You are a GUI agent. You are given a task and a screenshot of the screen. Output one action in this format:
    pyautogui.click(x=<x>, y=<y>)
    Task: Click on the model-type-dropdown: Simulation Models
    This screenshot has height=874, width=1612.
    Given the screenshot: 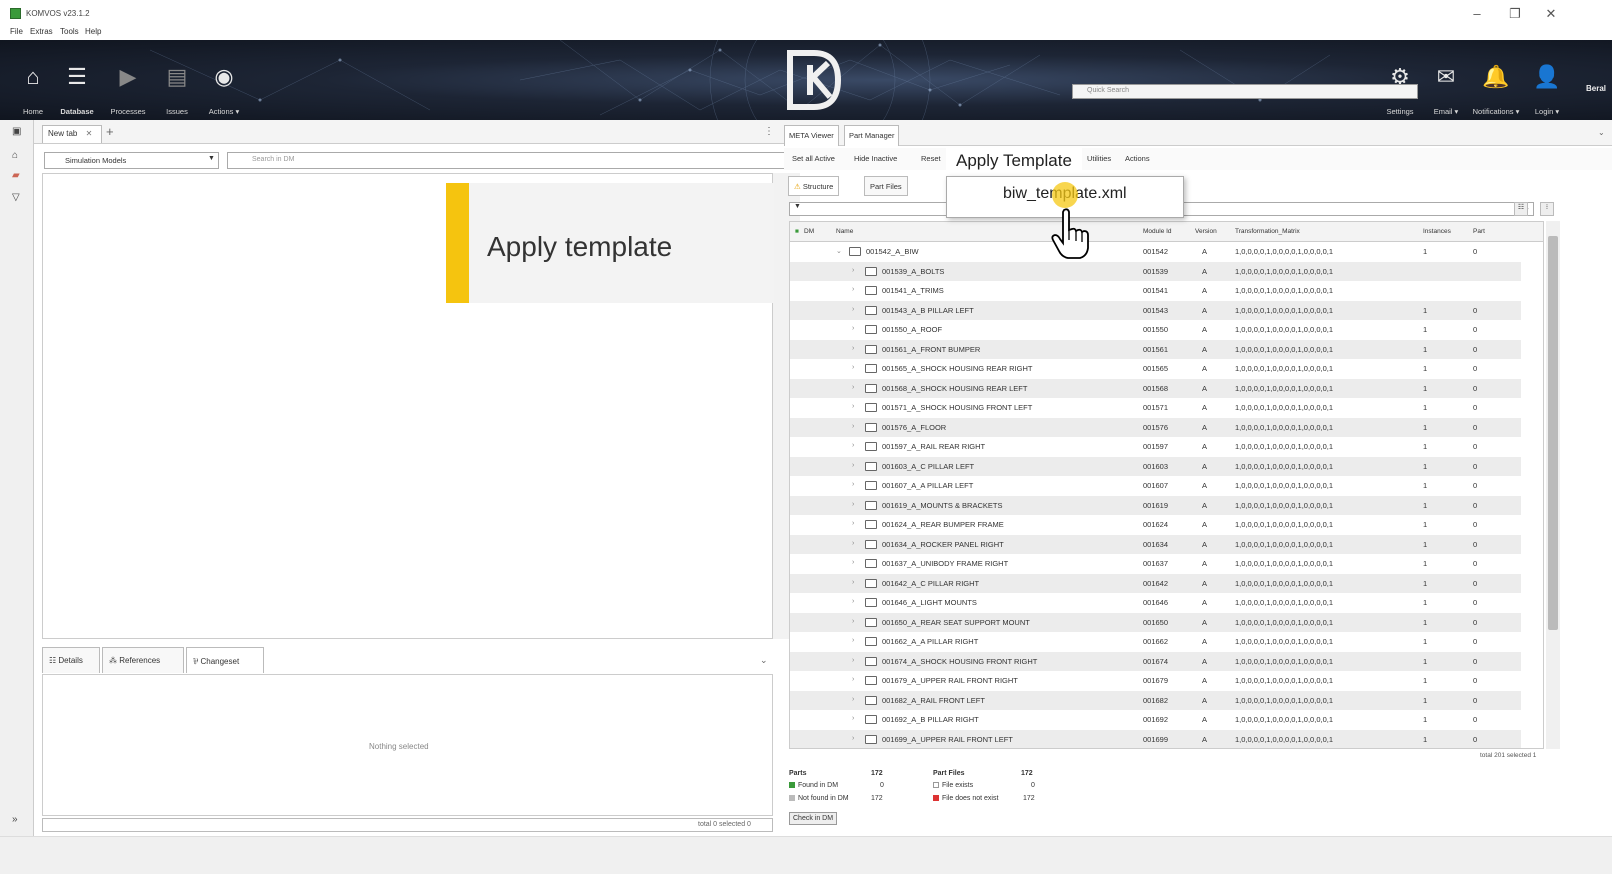 What is the action you would take?
    pyautogui.click(x=131, y=160)
    